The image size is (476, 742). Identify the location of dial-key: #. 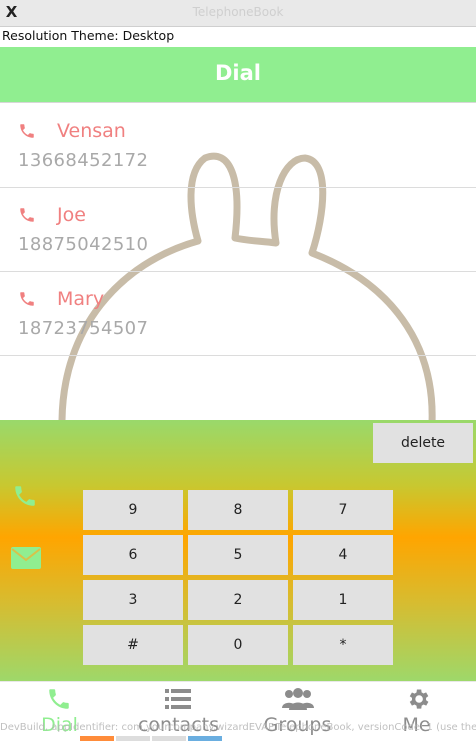
(133, 645).